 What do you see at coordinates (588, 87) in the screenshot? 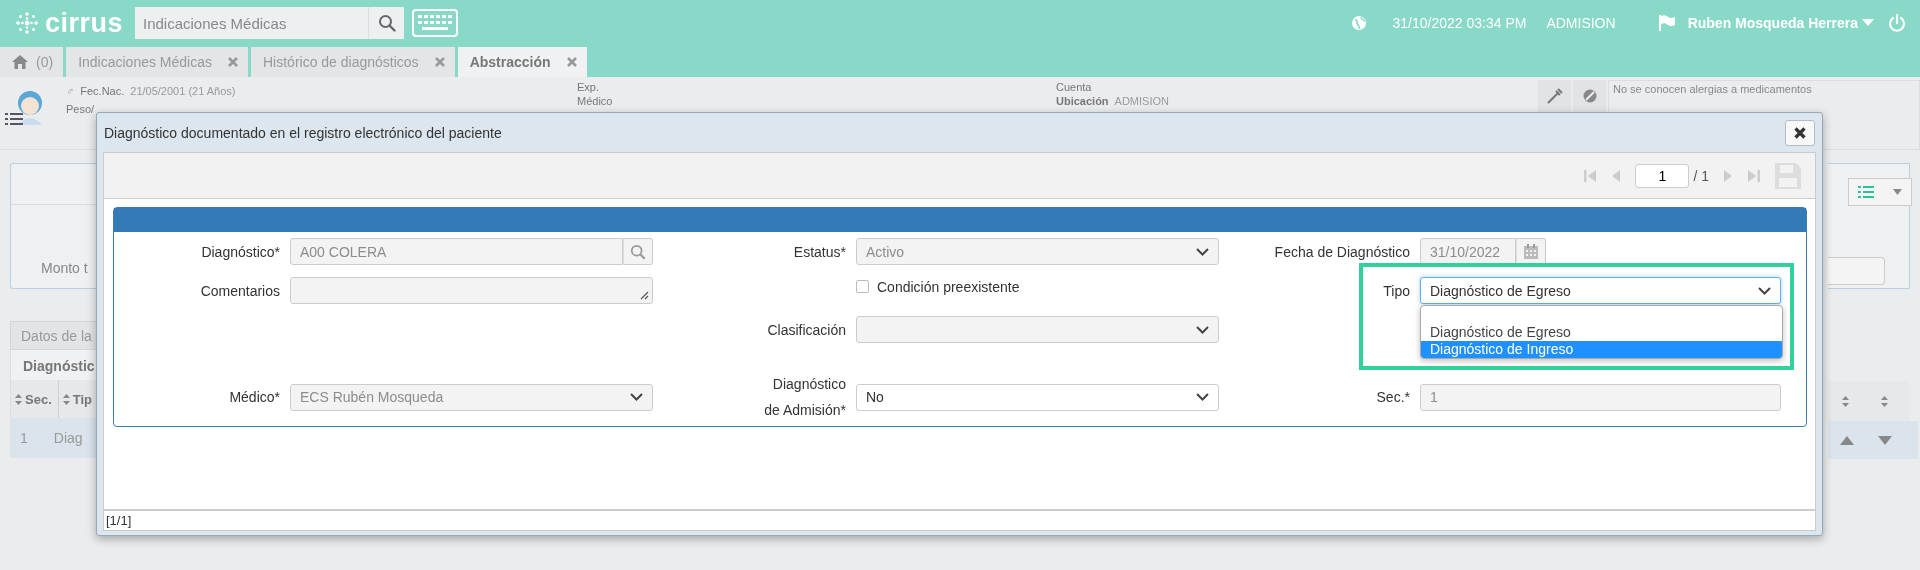
I see `record-label: Exp.` at bounding box center [588, 87].